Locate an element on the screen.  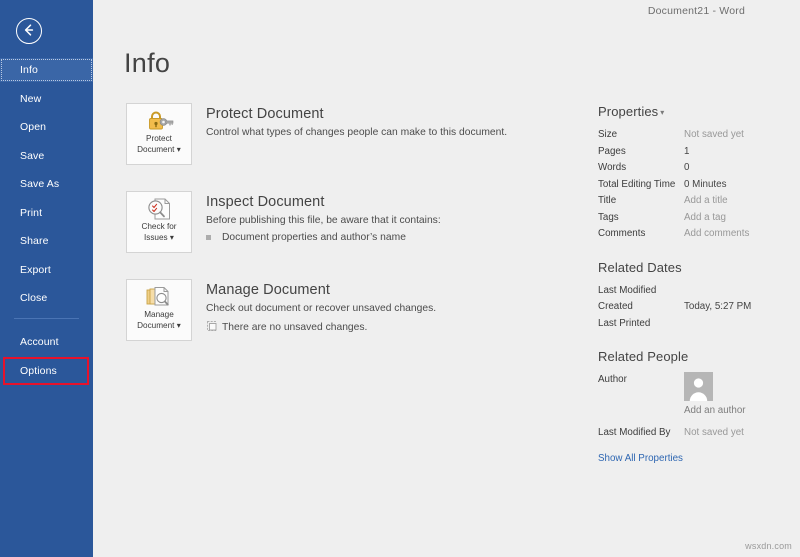
sidebar-item-share: Share is located at coordinates (46, 241).